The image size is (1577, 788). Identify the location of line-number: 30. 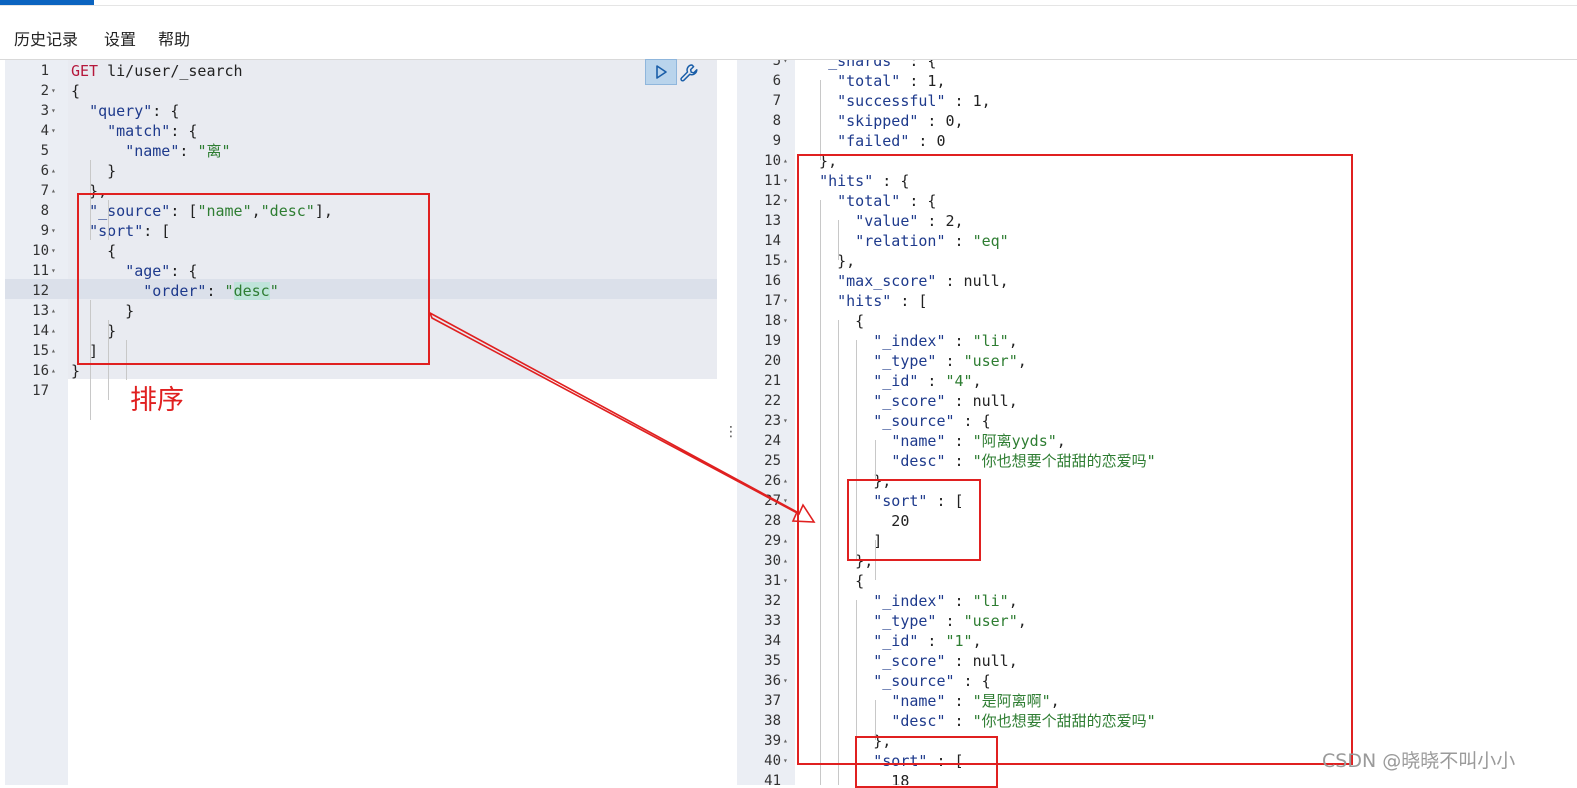
(772, 561).